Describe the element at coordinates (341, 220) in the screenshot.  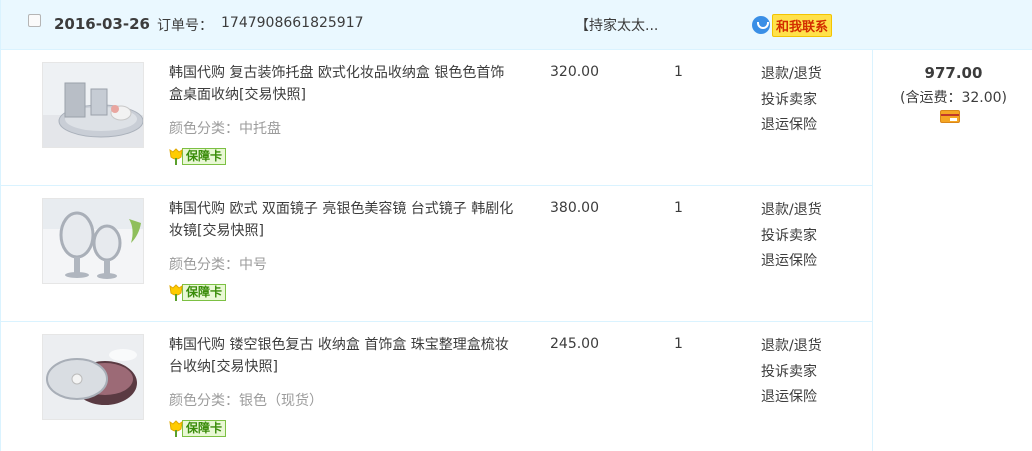
I see `product-title-link: 韩国代购 欧式 双面镜子 亮银色美容镜 台式镜子 韩剧化妆镜[交易快照]` at that location.